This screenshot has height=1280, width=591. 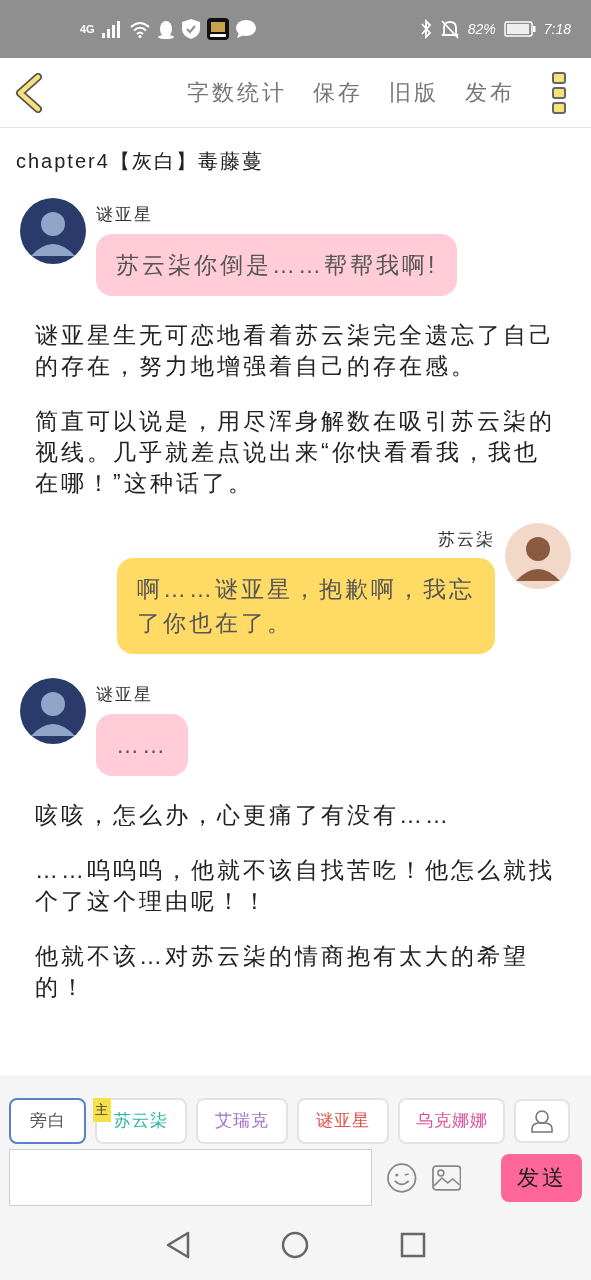 I want to click on chat-bubble-icon, so click(x=245, y=29).